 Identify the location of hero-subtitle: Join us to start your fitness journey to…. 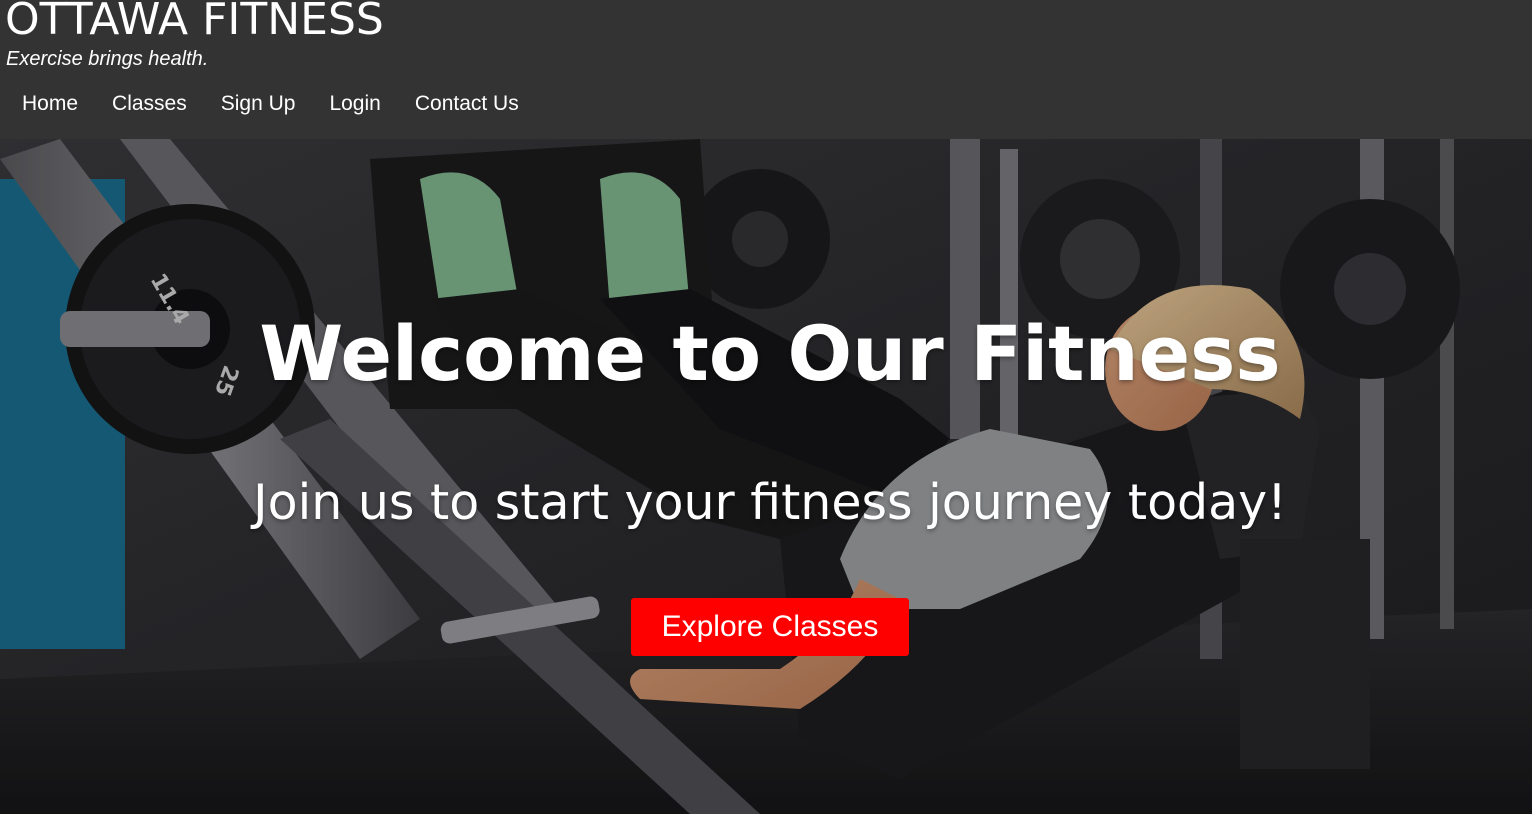
(770, 502).